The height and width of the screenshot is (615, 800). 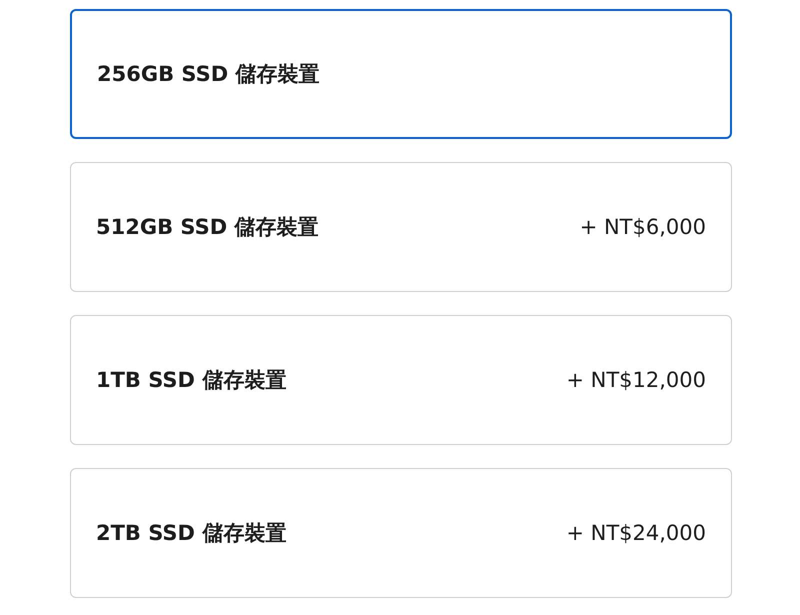 What do you see at coordinates (636, 380) in the screenshot?
I see `option-price: + NT$12,000` at bounding box center [636, 380].